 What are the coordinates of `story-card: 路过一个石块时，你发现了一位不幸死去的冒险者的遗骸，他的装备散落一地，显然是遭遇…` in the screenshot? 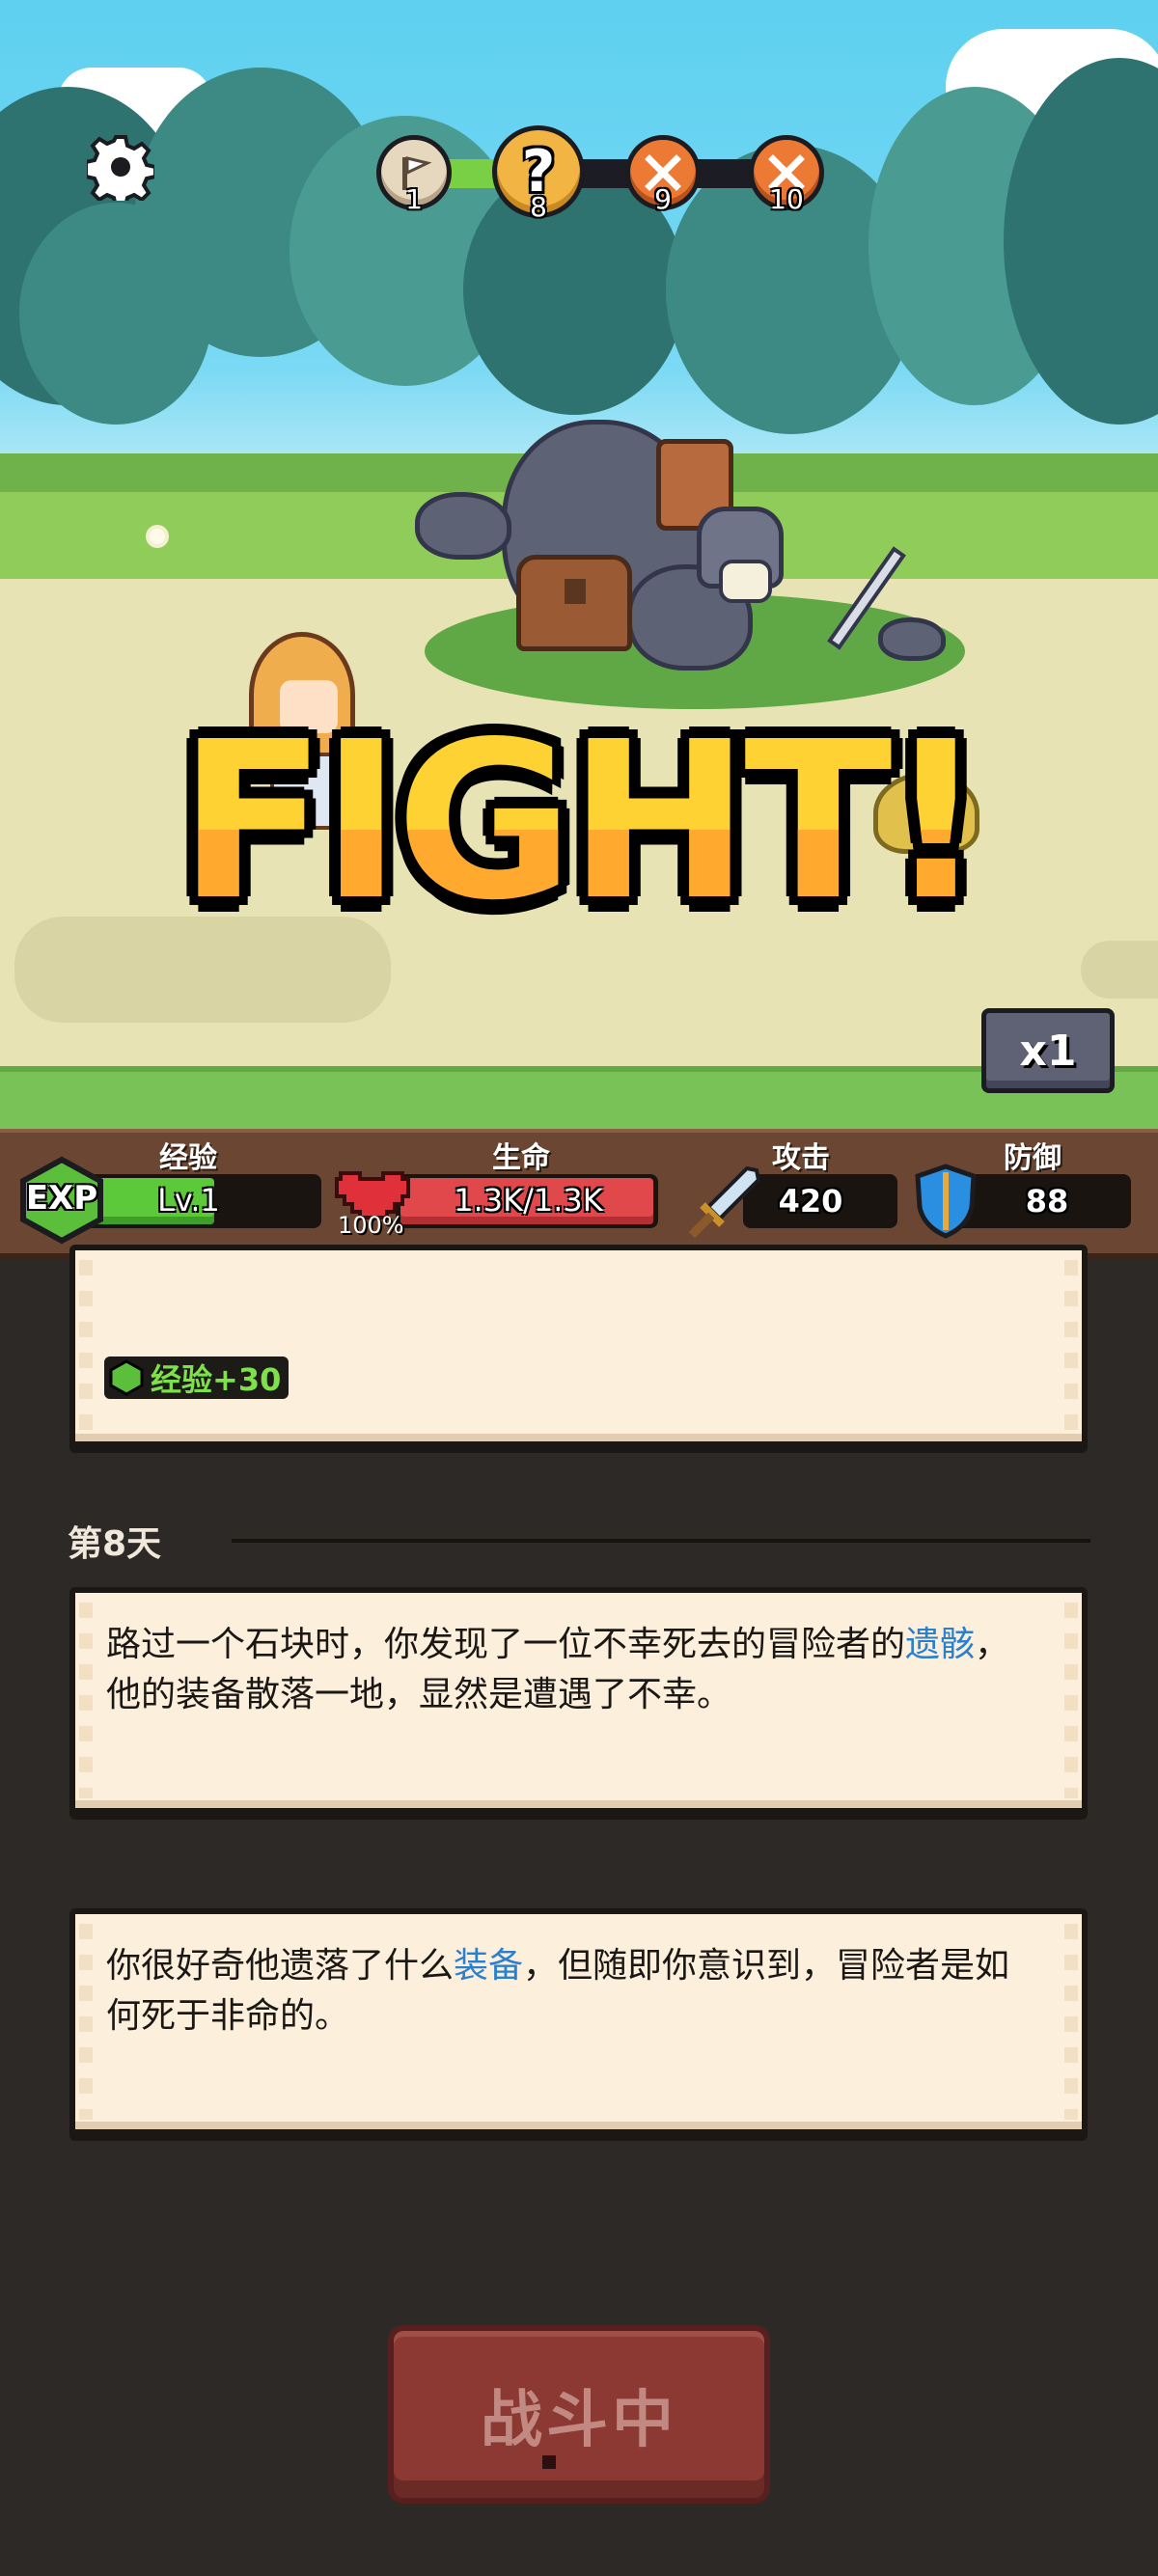 It's located at (578, 1700).